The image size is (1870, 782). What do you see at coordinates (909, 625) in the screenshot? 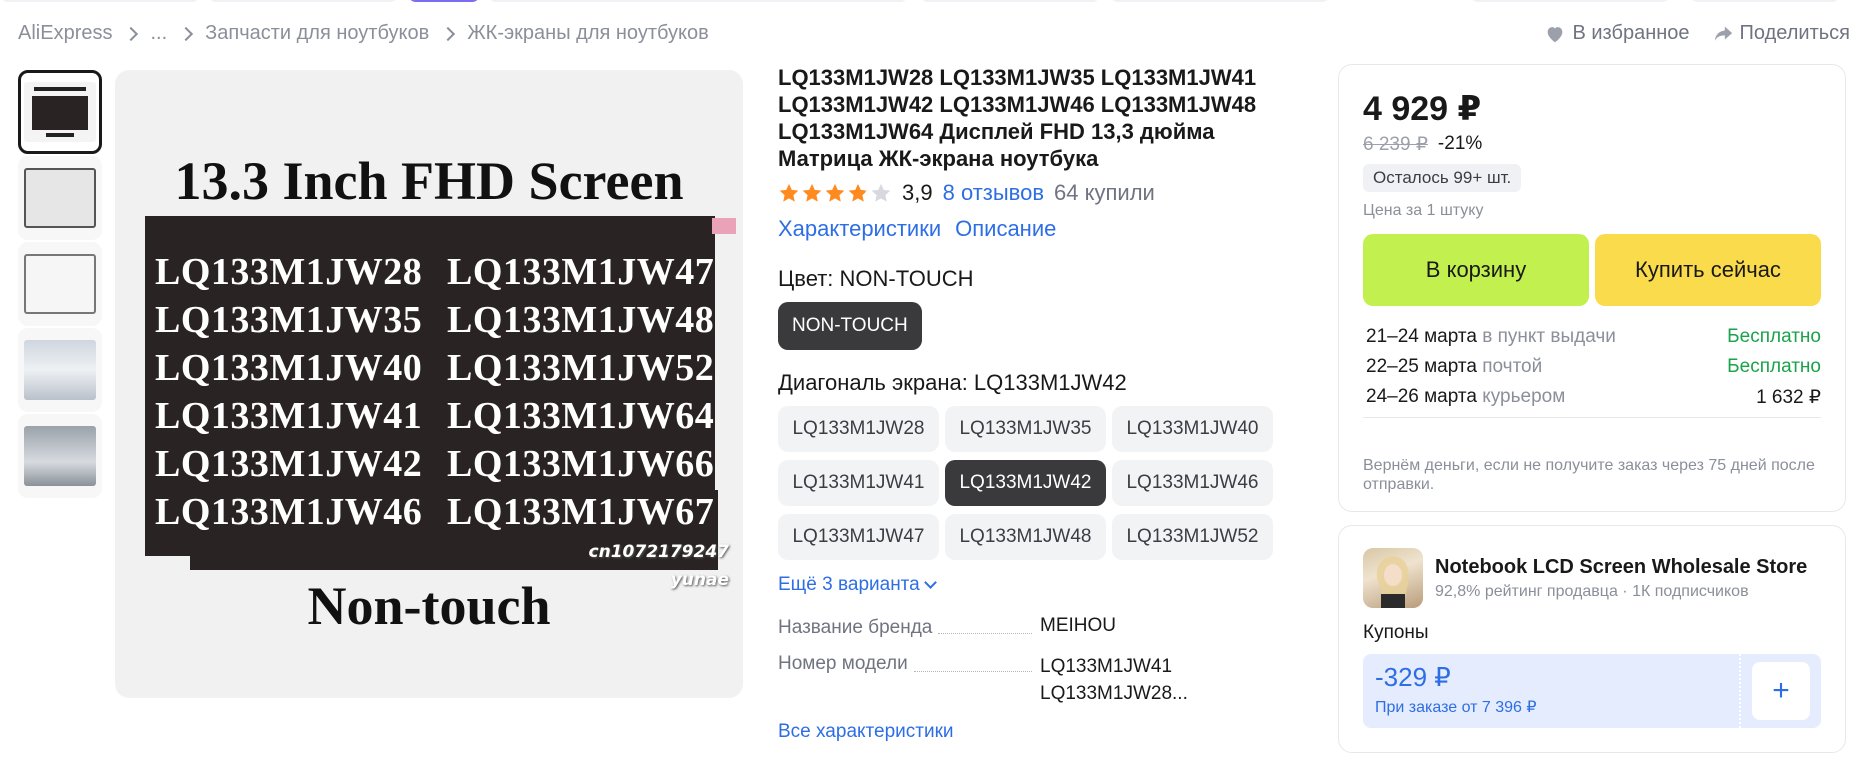
I see `spec-key-wrap: Название бренда` at bounding box center [909, 625].